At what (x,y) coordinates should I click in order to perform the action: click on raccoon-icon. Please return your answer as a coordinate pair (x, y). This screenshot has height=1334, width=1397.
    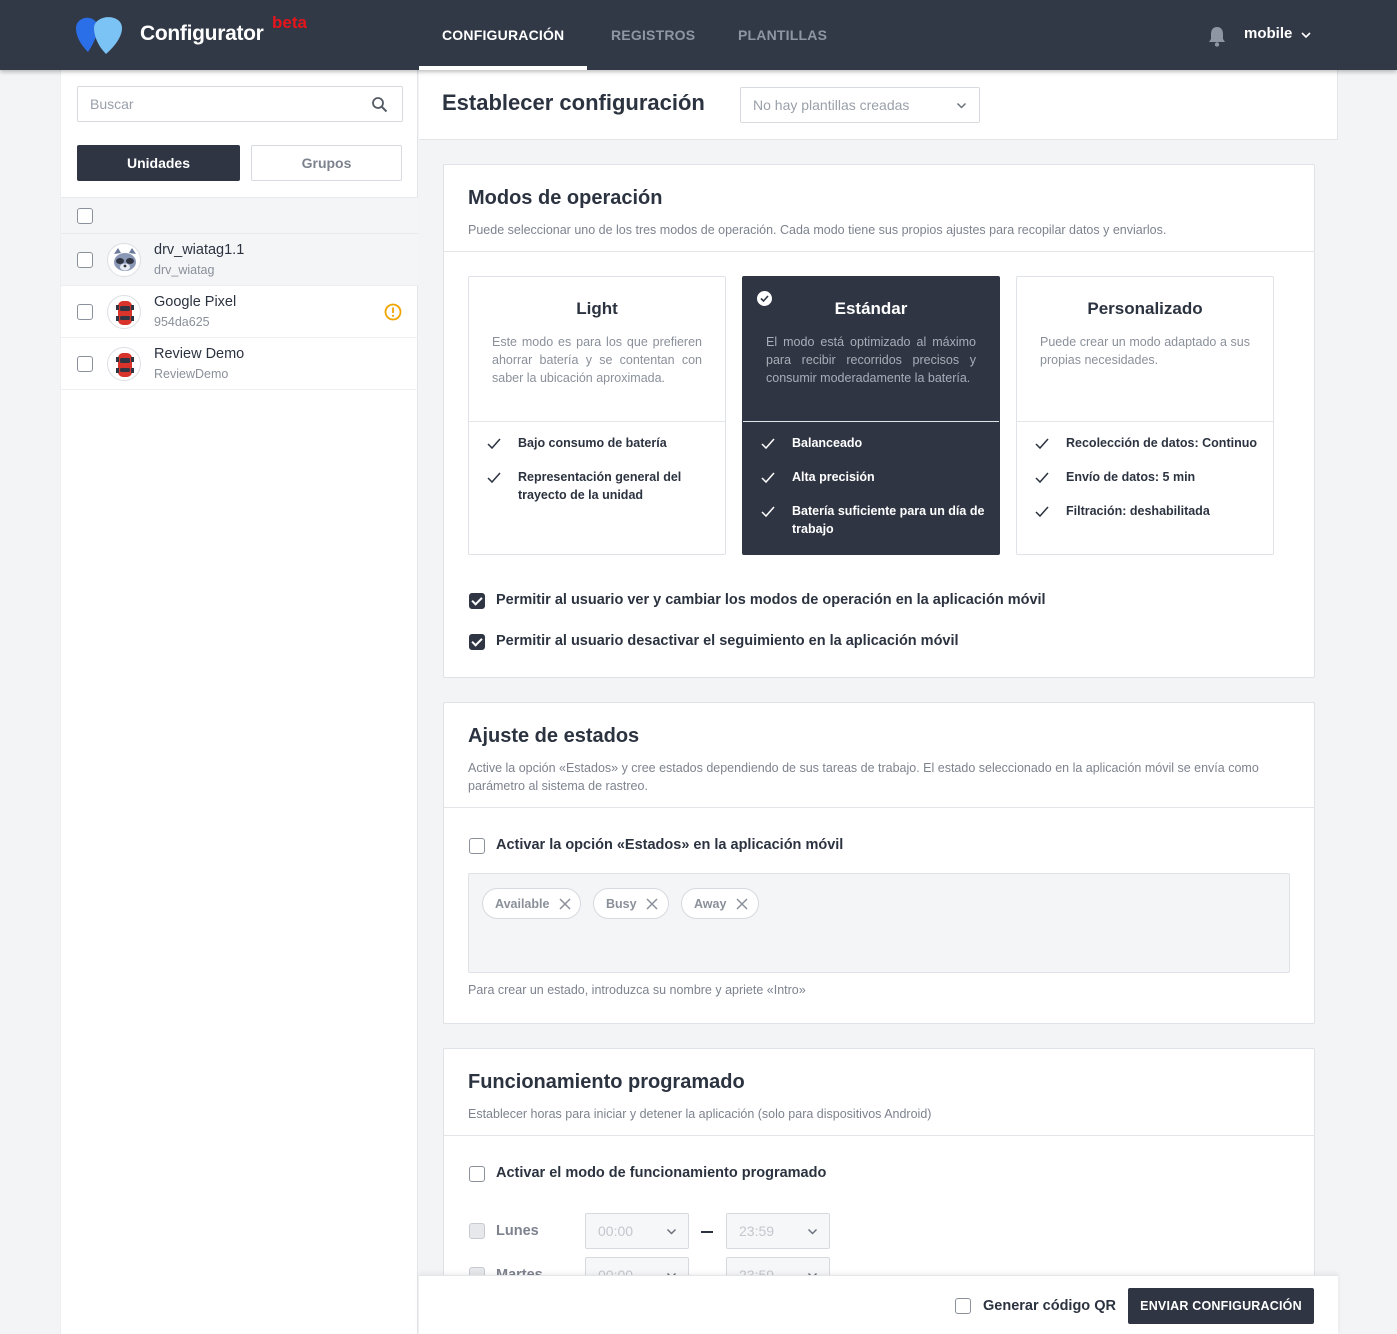
    Looking at the image, I should click on (125, 259).